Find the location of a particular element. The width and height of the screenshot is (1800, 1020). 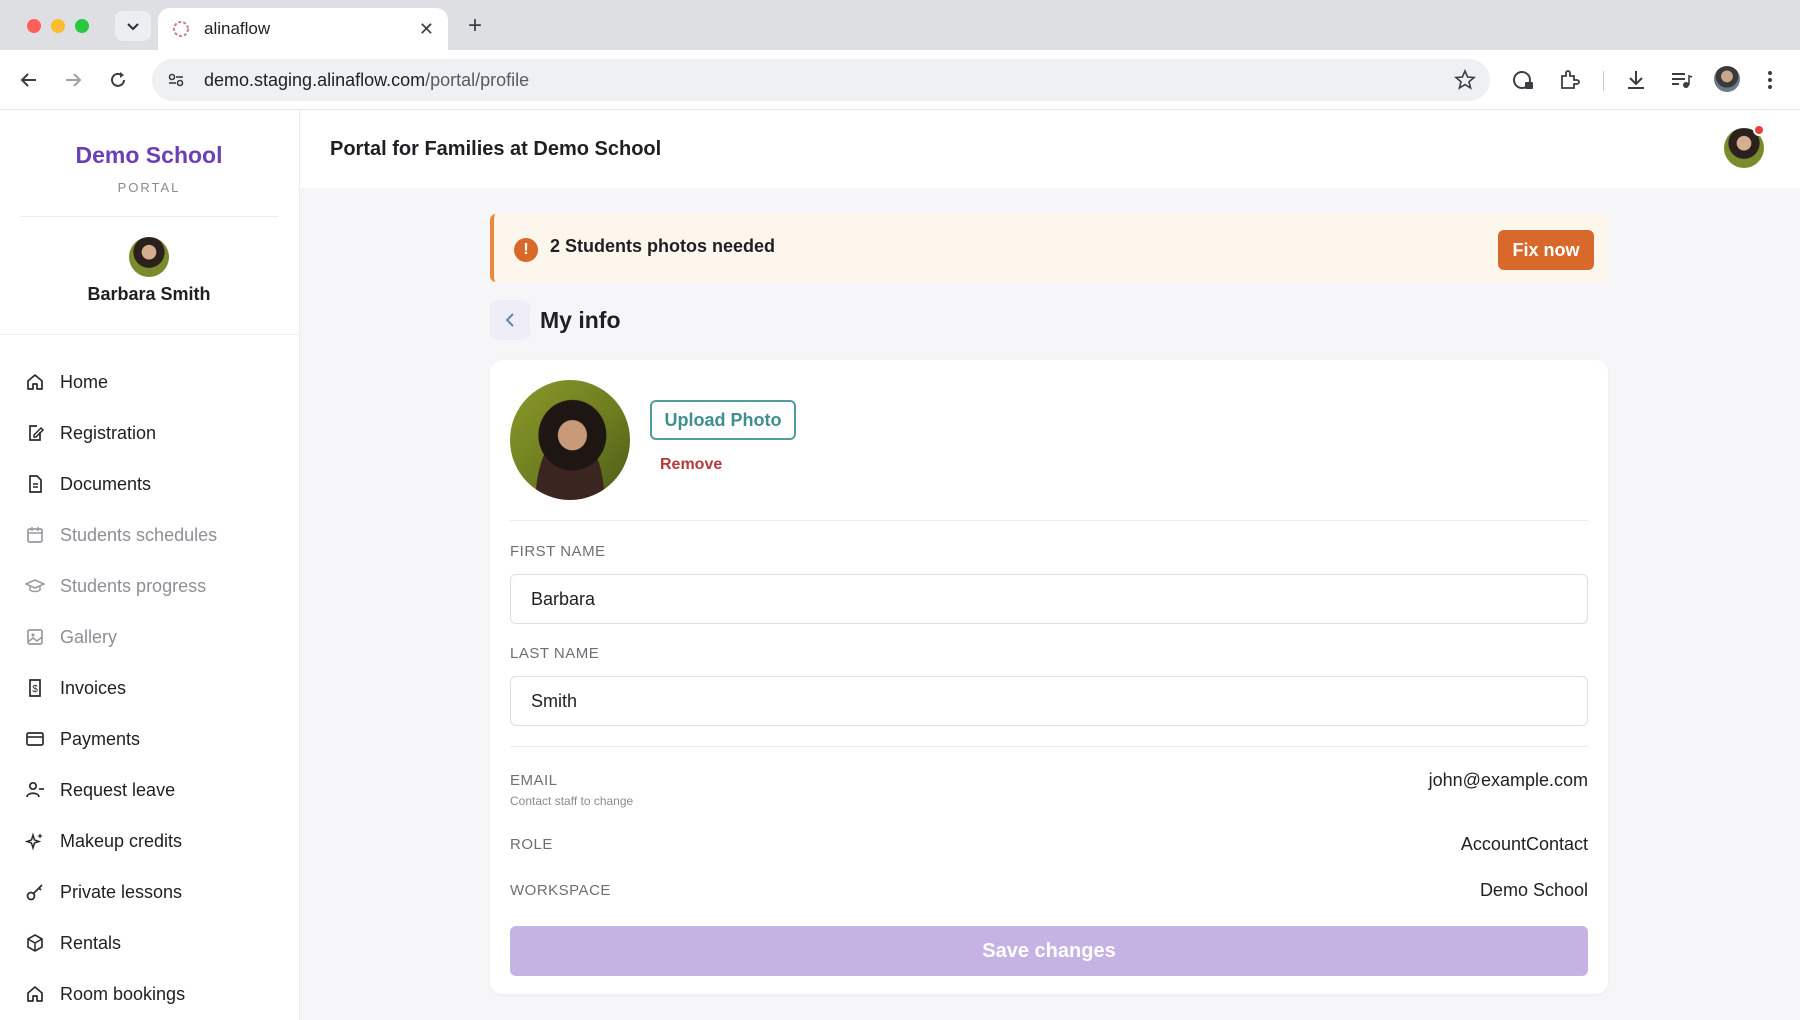

save-changes-button: Save changes is located at coordinates (1049, 951).